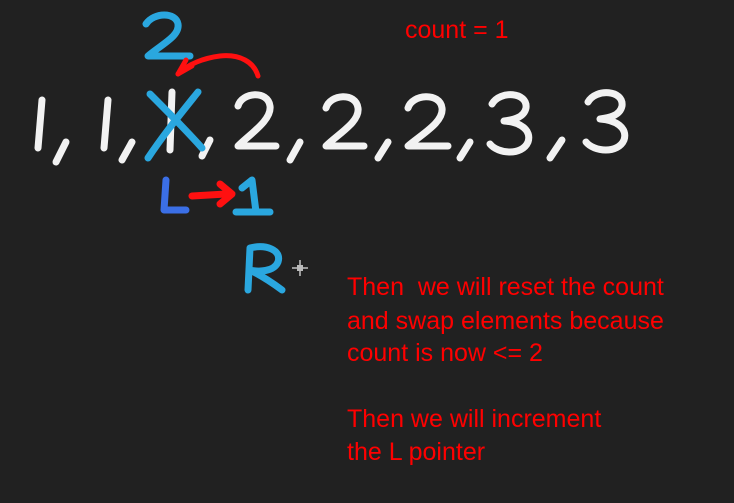 Image resolution: width=734 pixels, height=503 pixels. Describe the element at coordinates (40, 124) in the screenshot. I see `sequence-digit-1a` at that location.